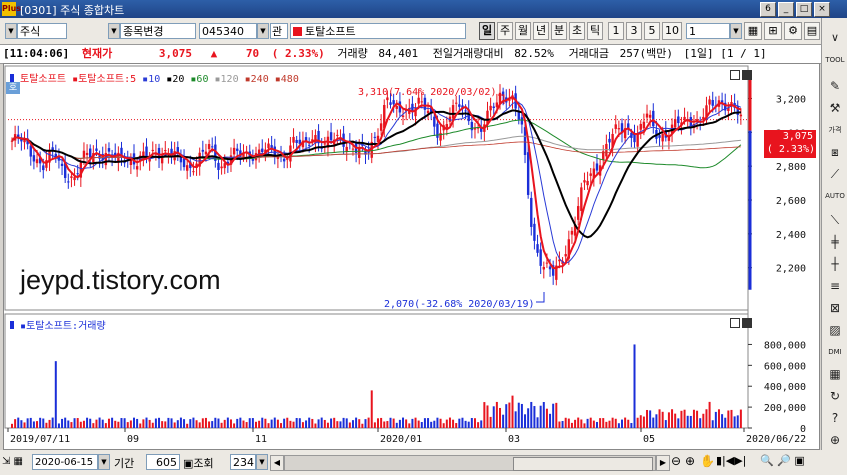  I want to click on help-icon: ?, so click(835, 418).